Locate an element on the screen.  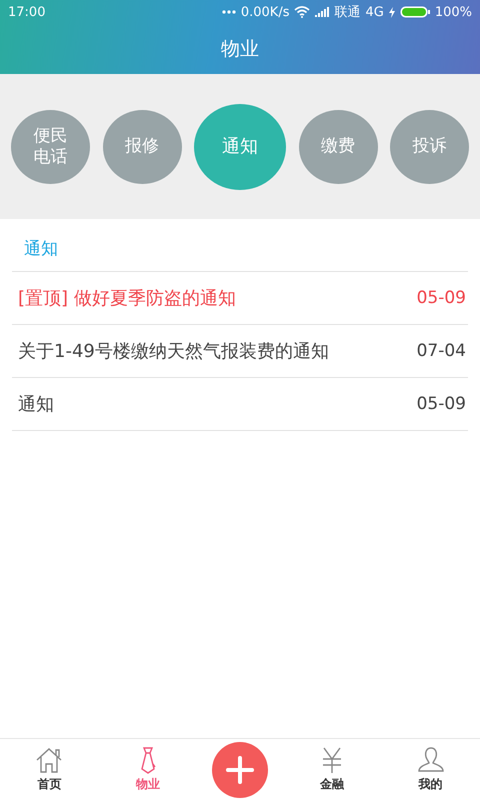
nav-tab: 物业 is located at coordinates (148, 769).